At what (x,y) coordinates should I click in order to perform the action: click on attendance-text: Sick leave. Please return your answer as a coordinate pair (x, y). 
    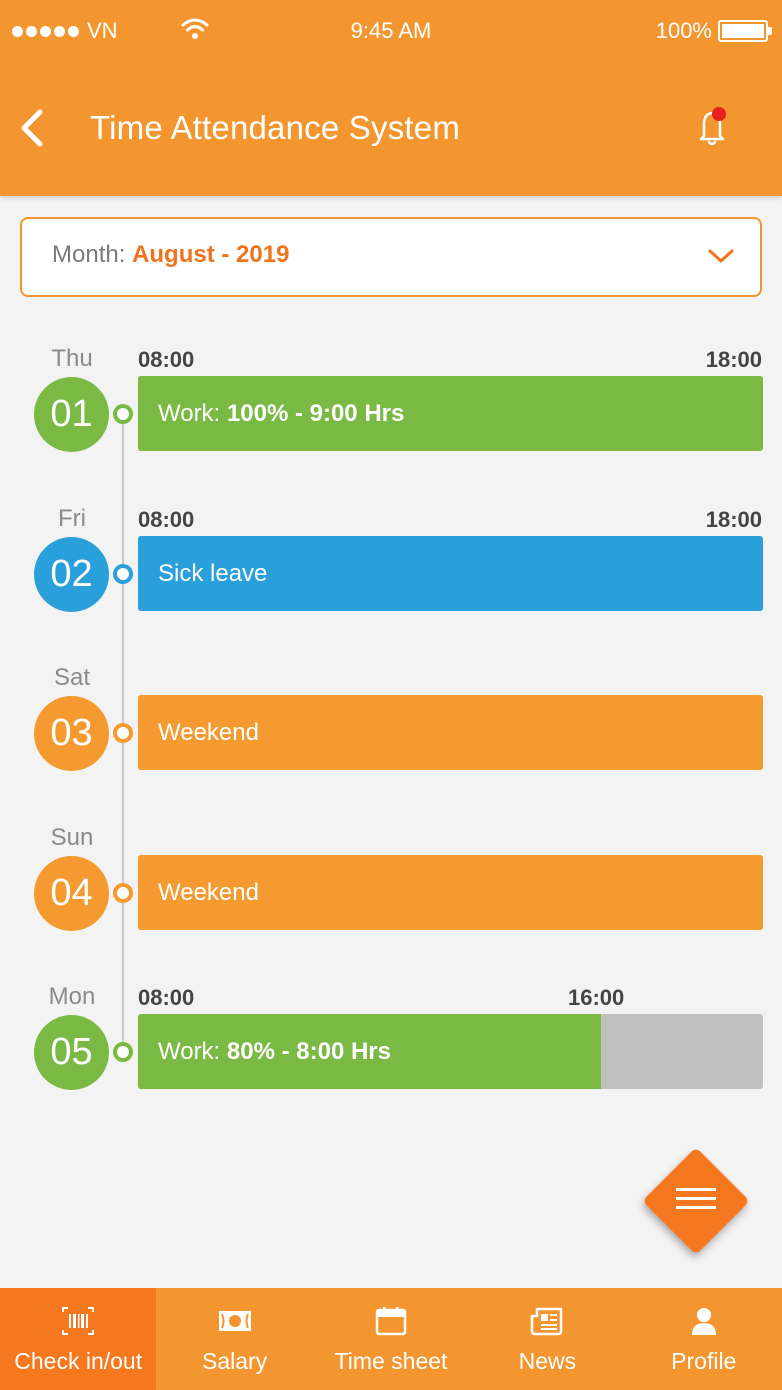
    Looking at the image, I should click on (212, 573).